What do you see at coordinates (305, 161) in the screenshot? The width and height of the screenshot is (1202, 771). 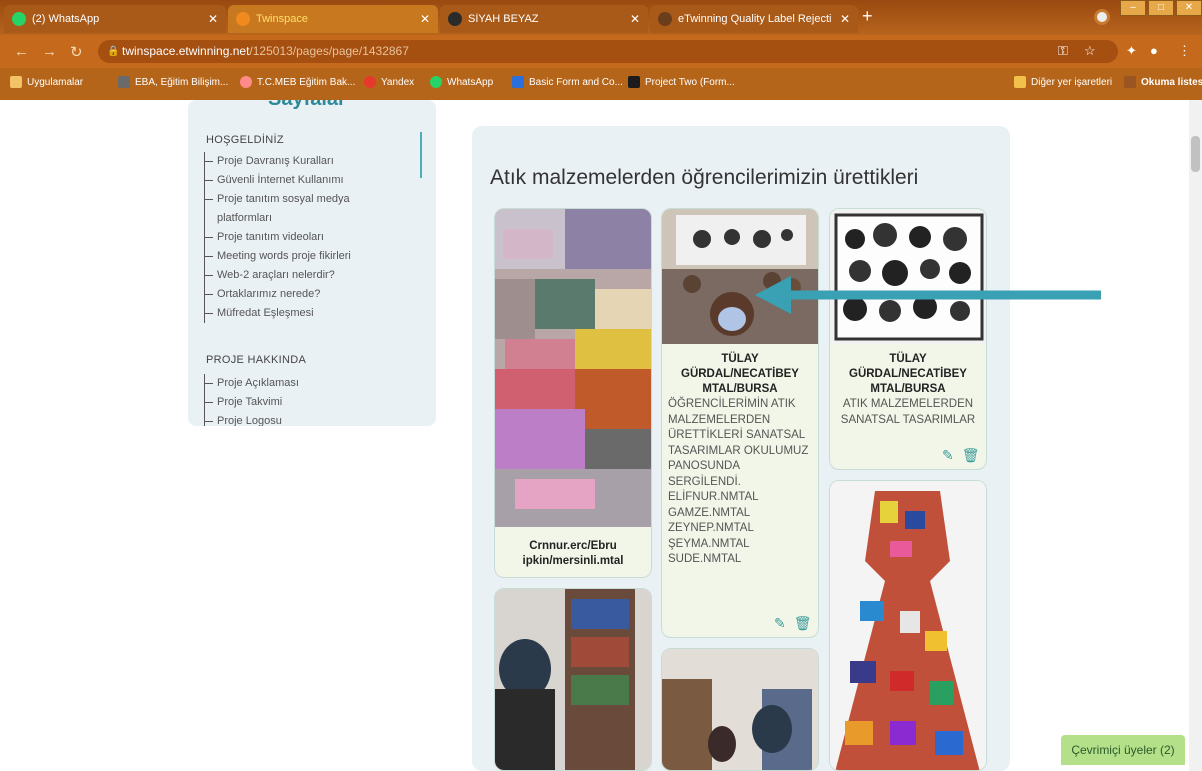 I see `sidebar-item: Proje Davranış Kuralları` at bounding box center [305, 161].